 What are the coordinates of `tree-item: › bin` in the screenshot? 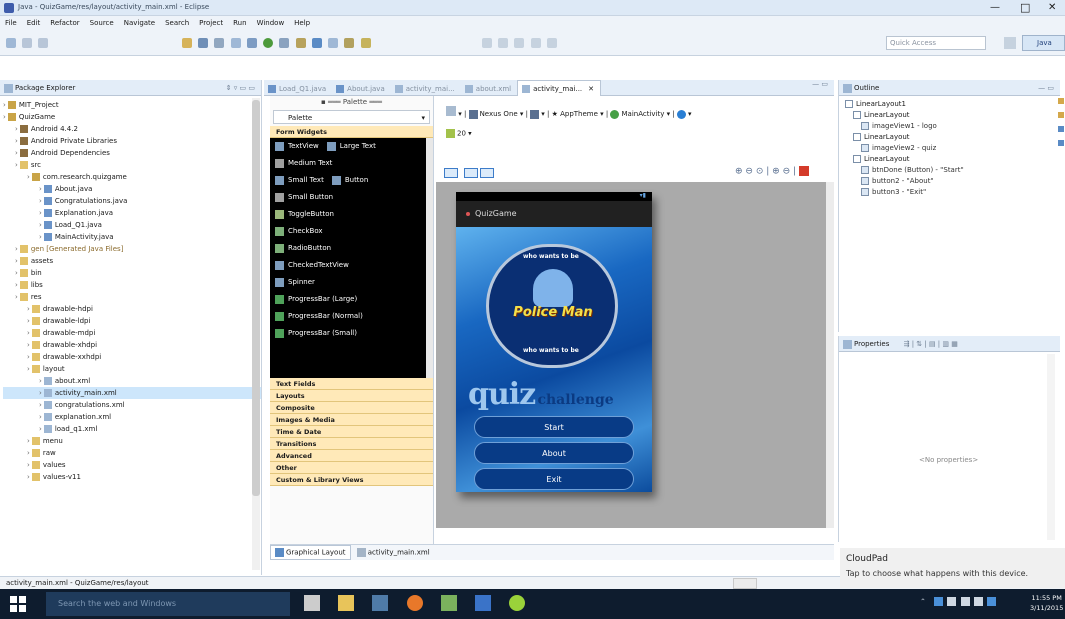 It's located at (132, 273).